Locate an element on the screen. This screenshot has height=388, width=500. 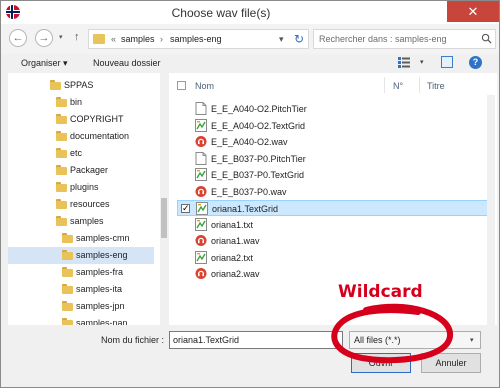
file-name: E_E_B037-P0.wav is located at coordinates (249, 191).